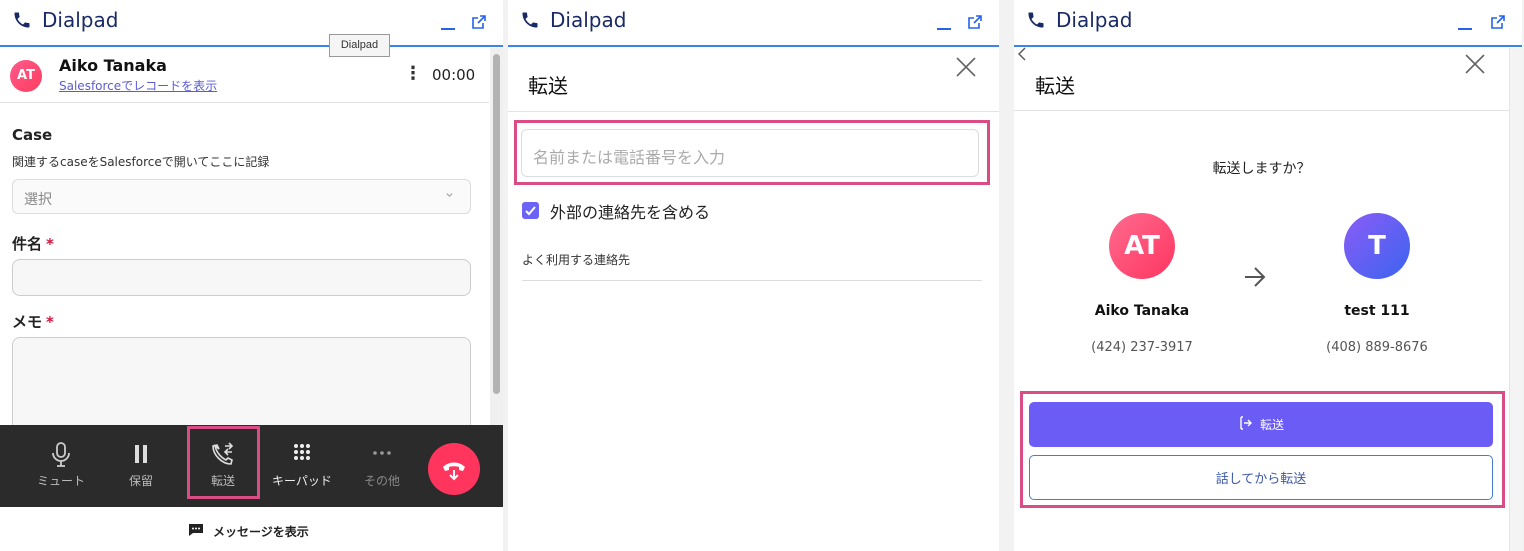 This screenshot has width=1524, height=551. What do you see at coordinates (454, 472) in the screenshot?
I see `hangup-icon` at bounding box center [454, 472].